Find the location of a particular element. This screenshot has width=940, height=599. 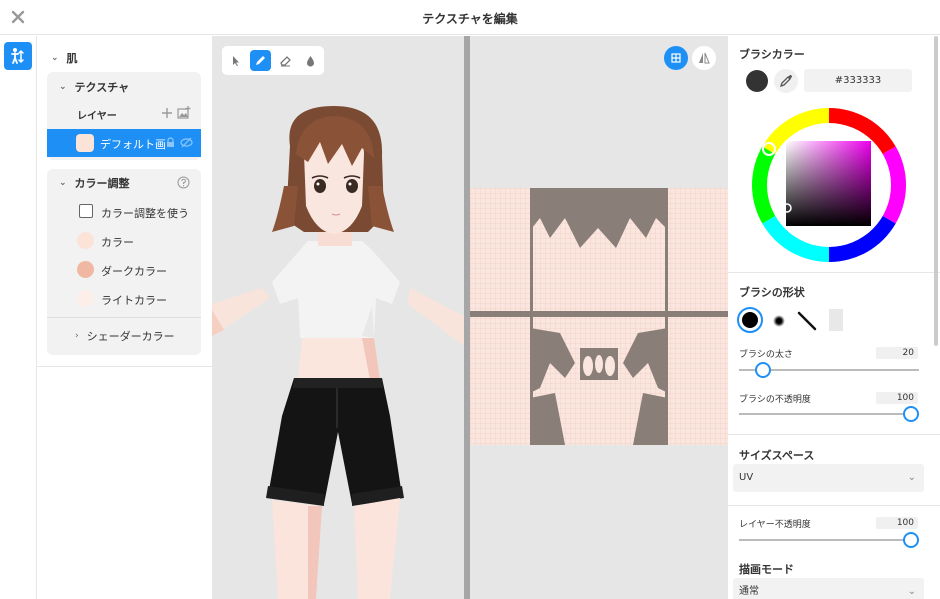

layer-opacity-track is located at coordinates (829, 540).